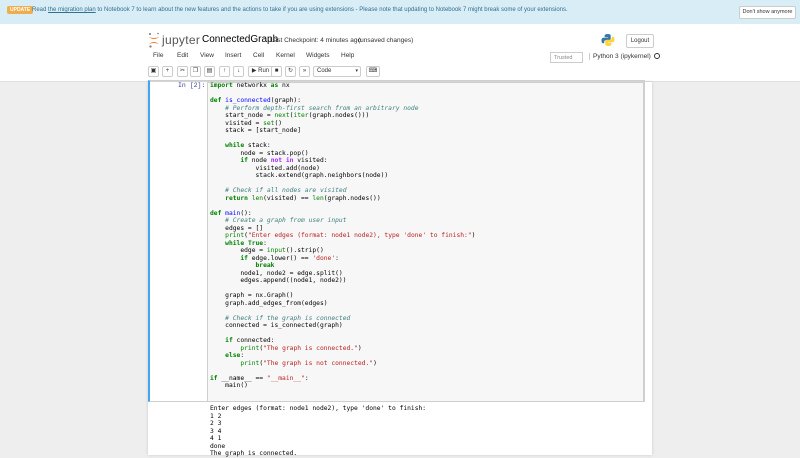 This screenshot has width=800, height=458. What do you see at coordinates (207, 55) in the screenshot?
I see `menu-view: View` at bounding box center [207, 55].